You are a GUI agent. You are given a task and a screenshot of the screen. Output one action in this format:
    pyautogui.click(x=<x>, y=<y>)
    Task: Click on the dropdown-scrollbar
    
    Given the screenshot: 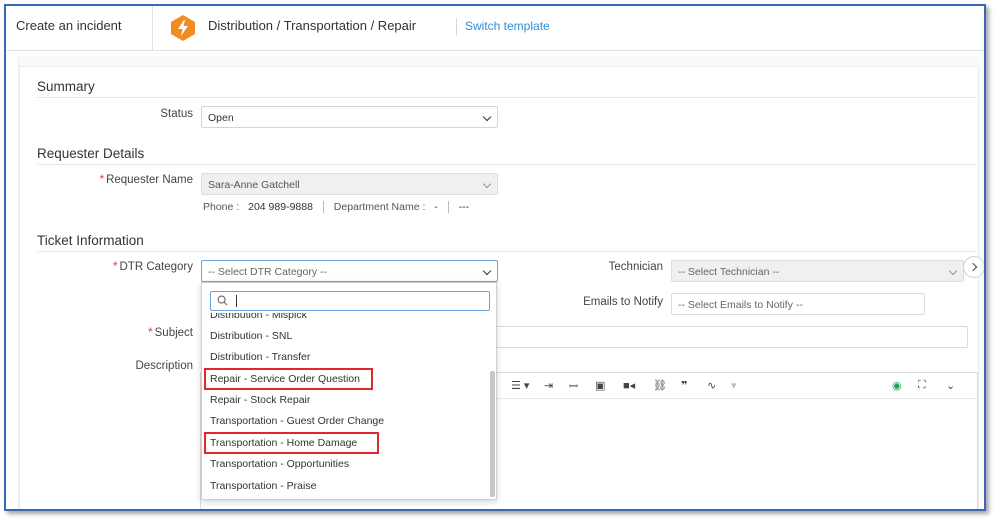 What is the action you would take?
    pyautogui.click(x=492, y=434)
    